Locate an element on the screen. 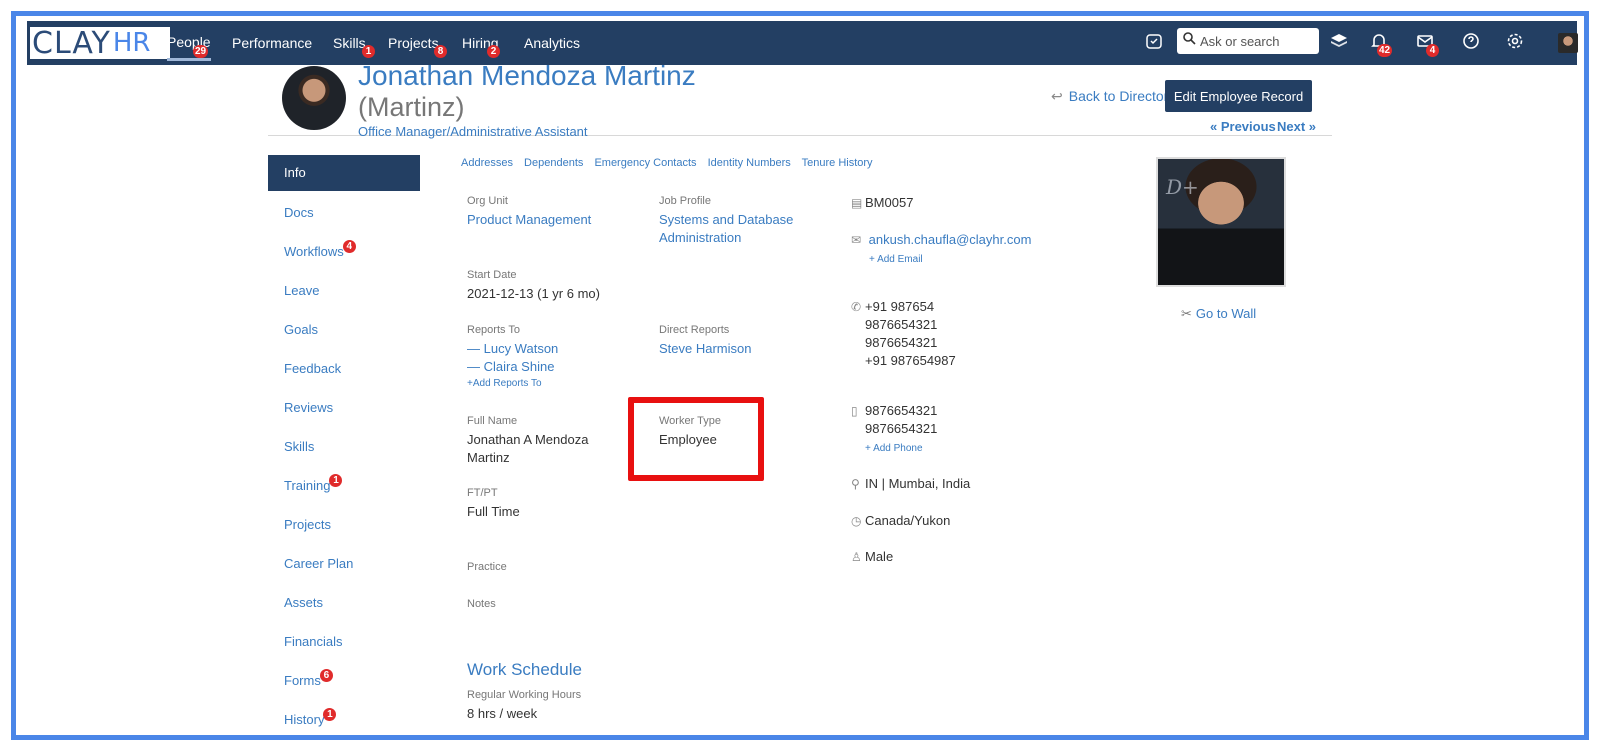 The image size is (1600, 751). next-link: Next » is located at coordinates (1296, 126).